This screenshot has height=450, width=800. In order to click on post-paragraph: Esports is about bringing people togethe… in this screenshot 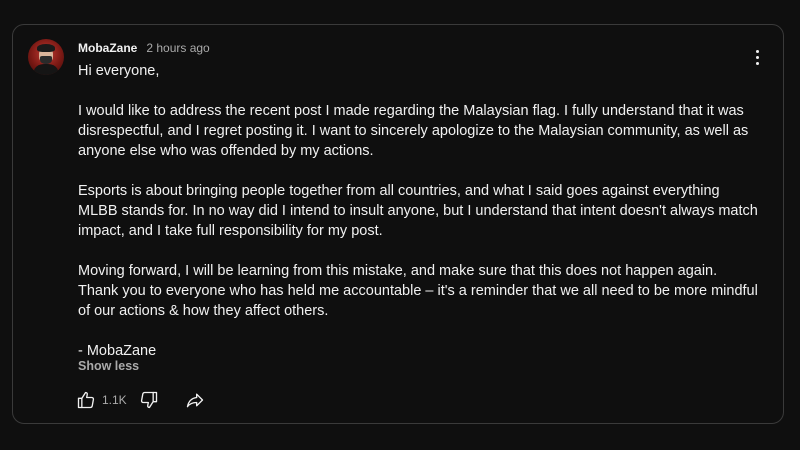, I will do `click(418, 211)`.